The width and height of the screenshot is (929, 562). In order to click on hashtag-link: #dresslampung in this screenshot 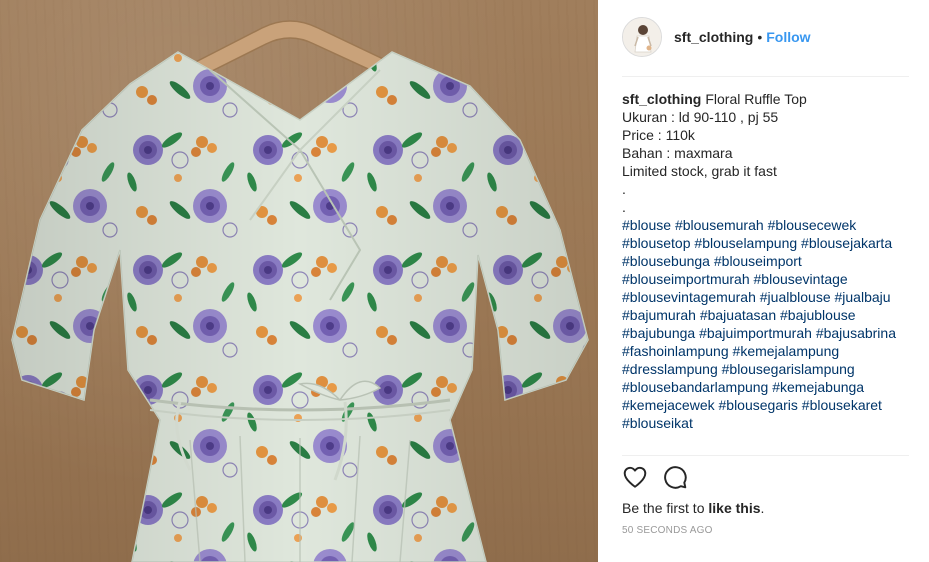, I will do `click(670, 369)`.